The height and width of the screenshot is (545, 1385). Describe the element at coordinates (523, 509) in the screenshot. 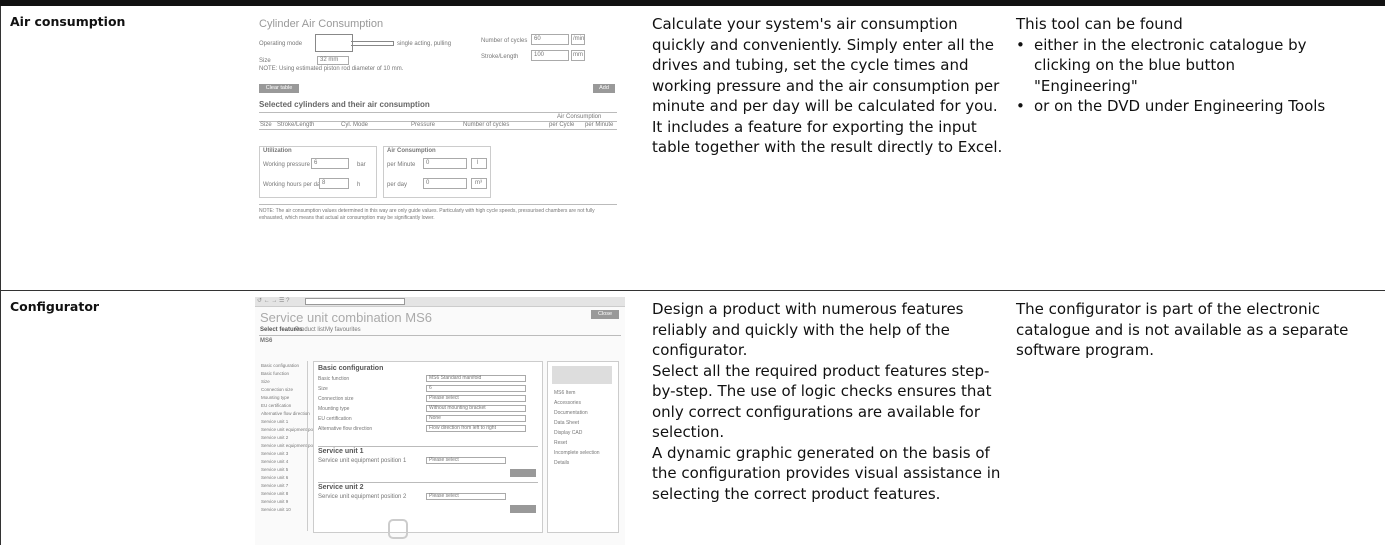

I see `unit2-add-button` at that location.